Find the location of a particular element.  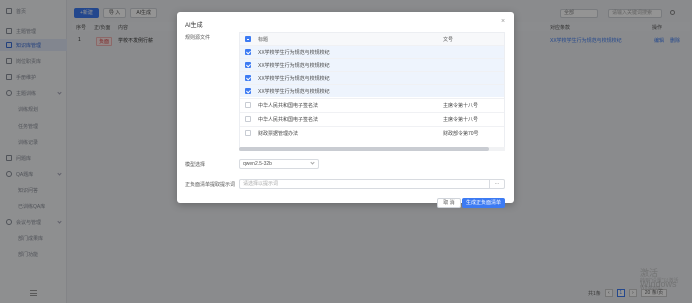

horizontal-scrollbar is located at coordinates (372, 149).